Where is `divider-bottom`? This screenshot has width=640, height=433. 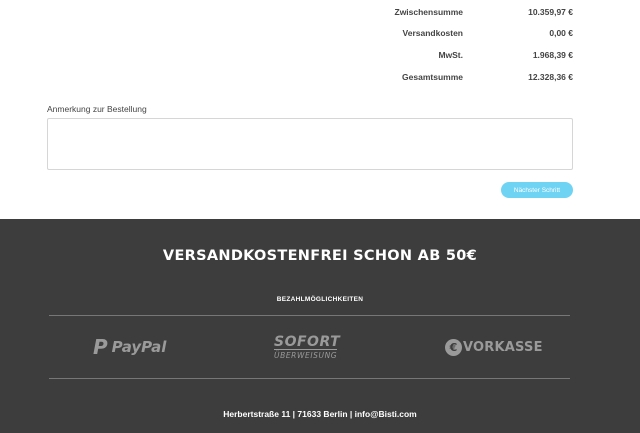 divider-bottom is located at coordinates (309, 378).